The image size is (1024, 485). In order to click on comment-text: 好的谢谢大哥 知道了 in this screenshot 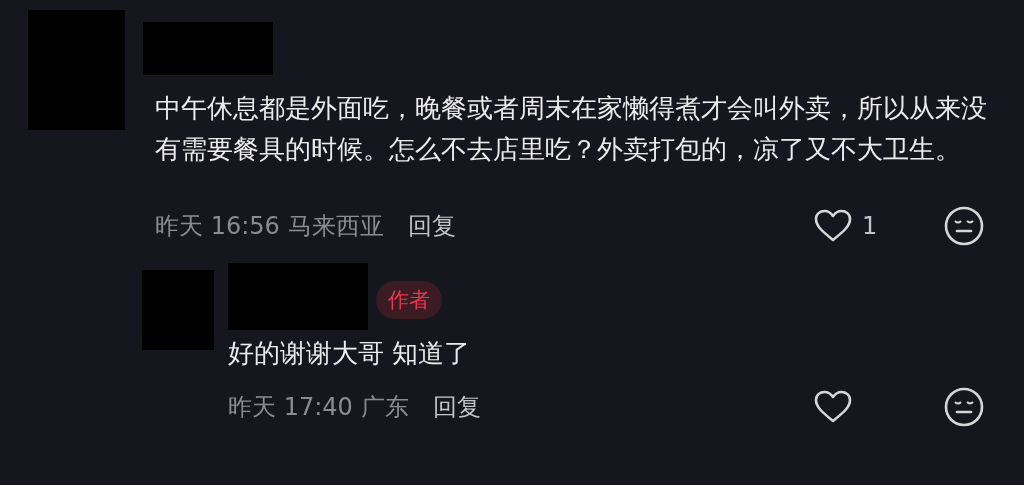, I will do `click(350, 353)`.